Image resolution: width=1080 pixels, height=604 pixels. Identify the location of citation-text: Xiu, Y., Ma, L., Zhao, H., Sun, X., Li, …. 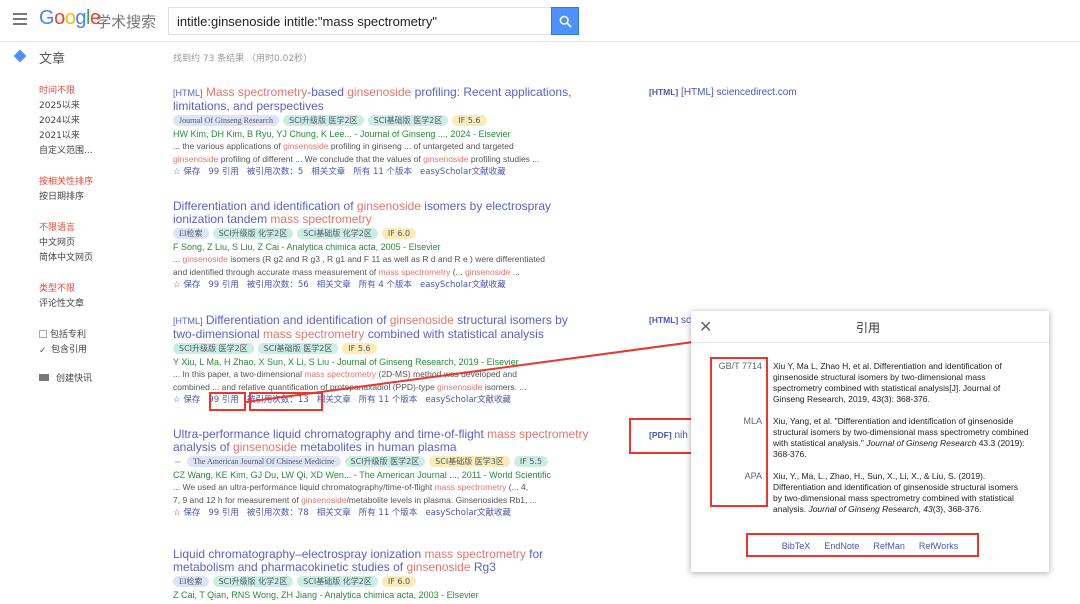
(901, 493).